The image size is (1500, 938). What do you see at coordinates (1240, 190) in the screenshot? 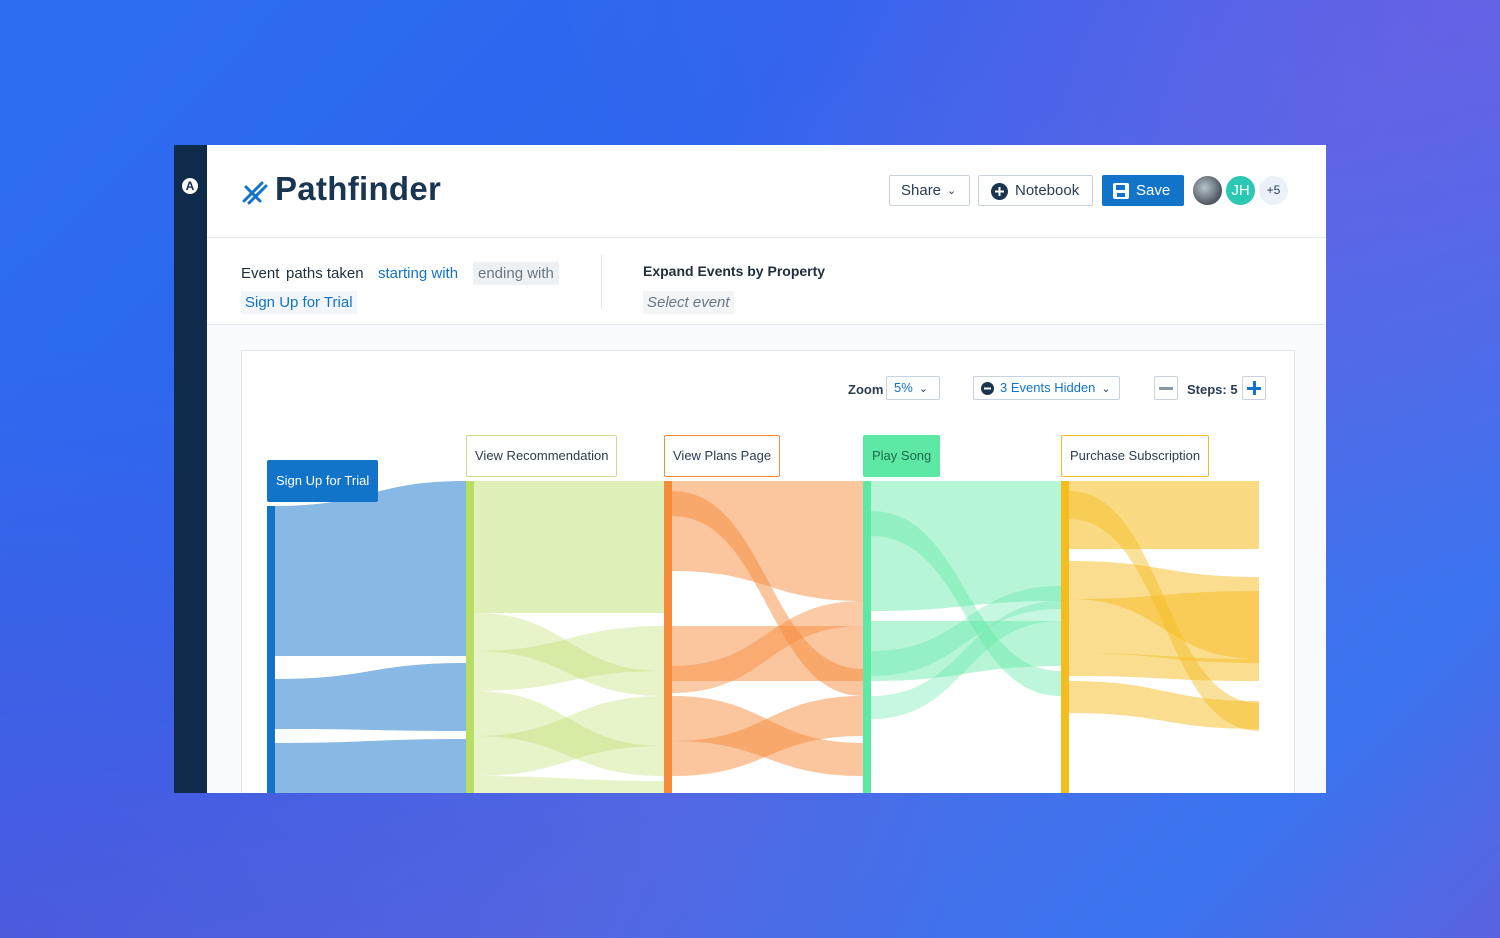
I see `avatar-initials: JH` at bounding box center [1240, 190].